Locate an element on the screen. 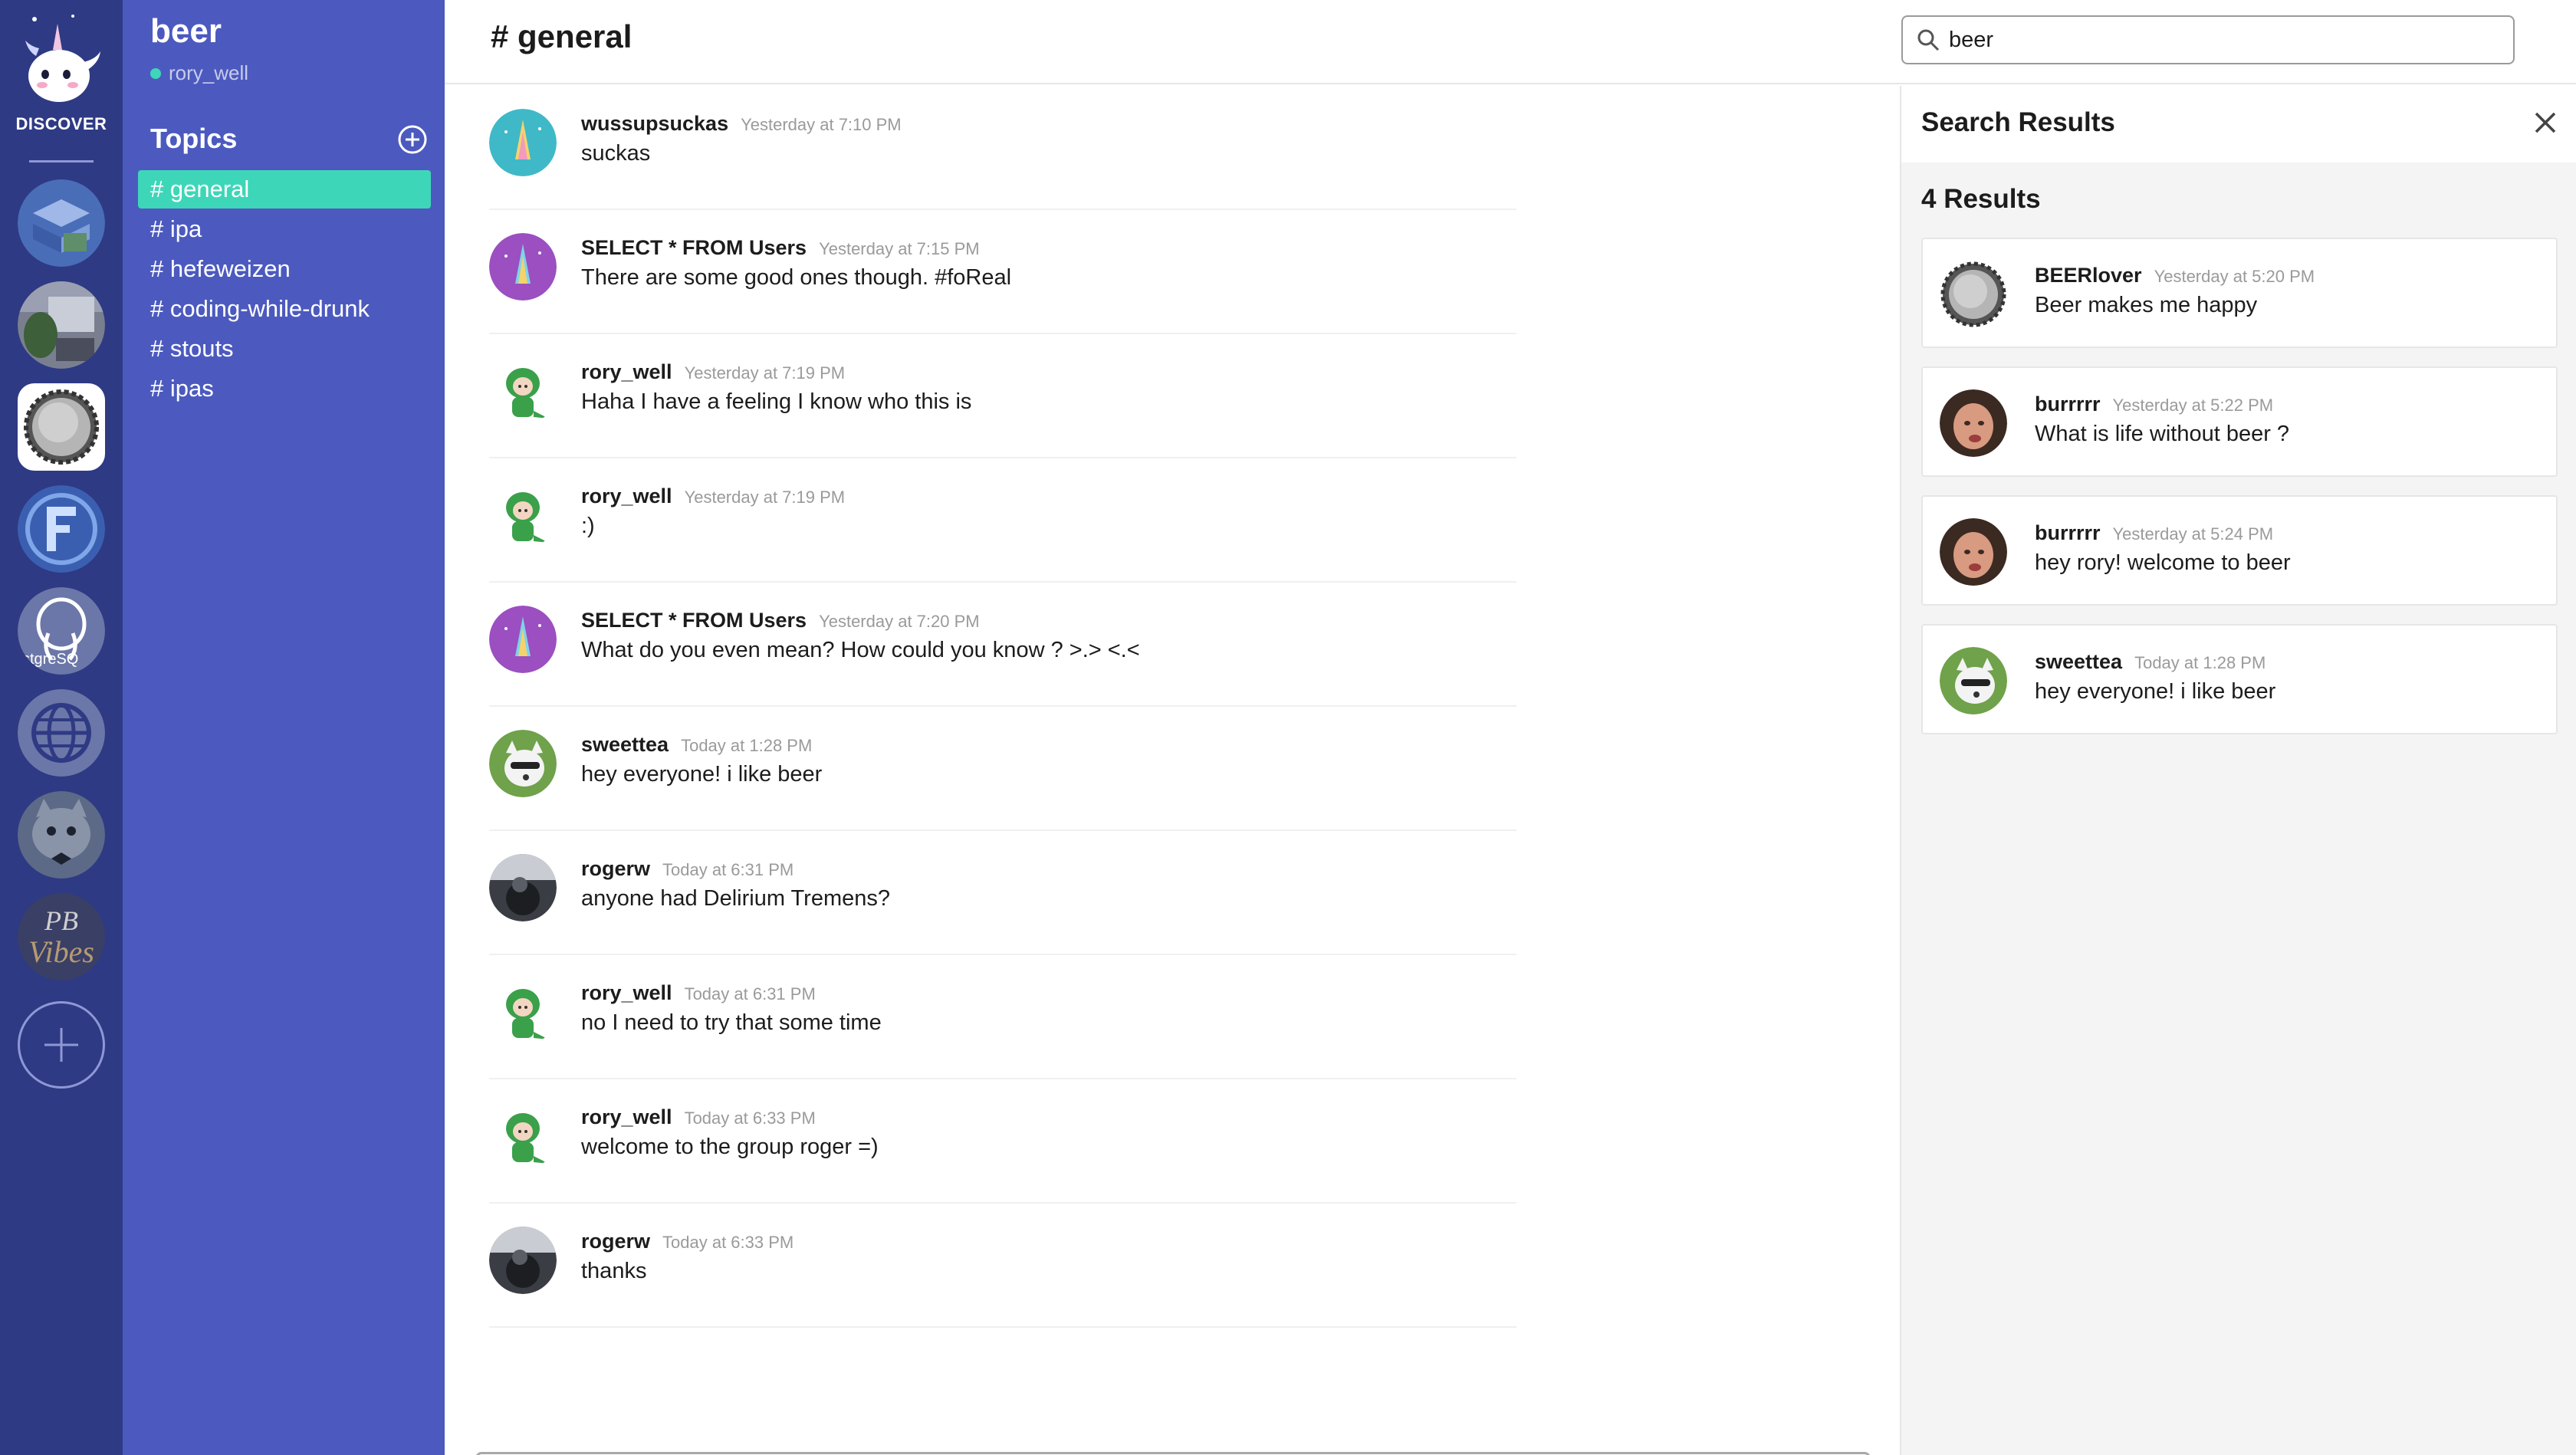 The width and height of the screenshot is (2576, 1455). message-meta: rogerw Today at 6:31 PM is located at coordinates (688, 869).